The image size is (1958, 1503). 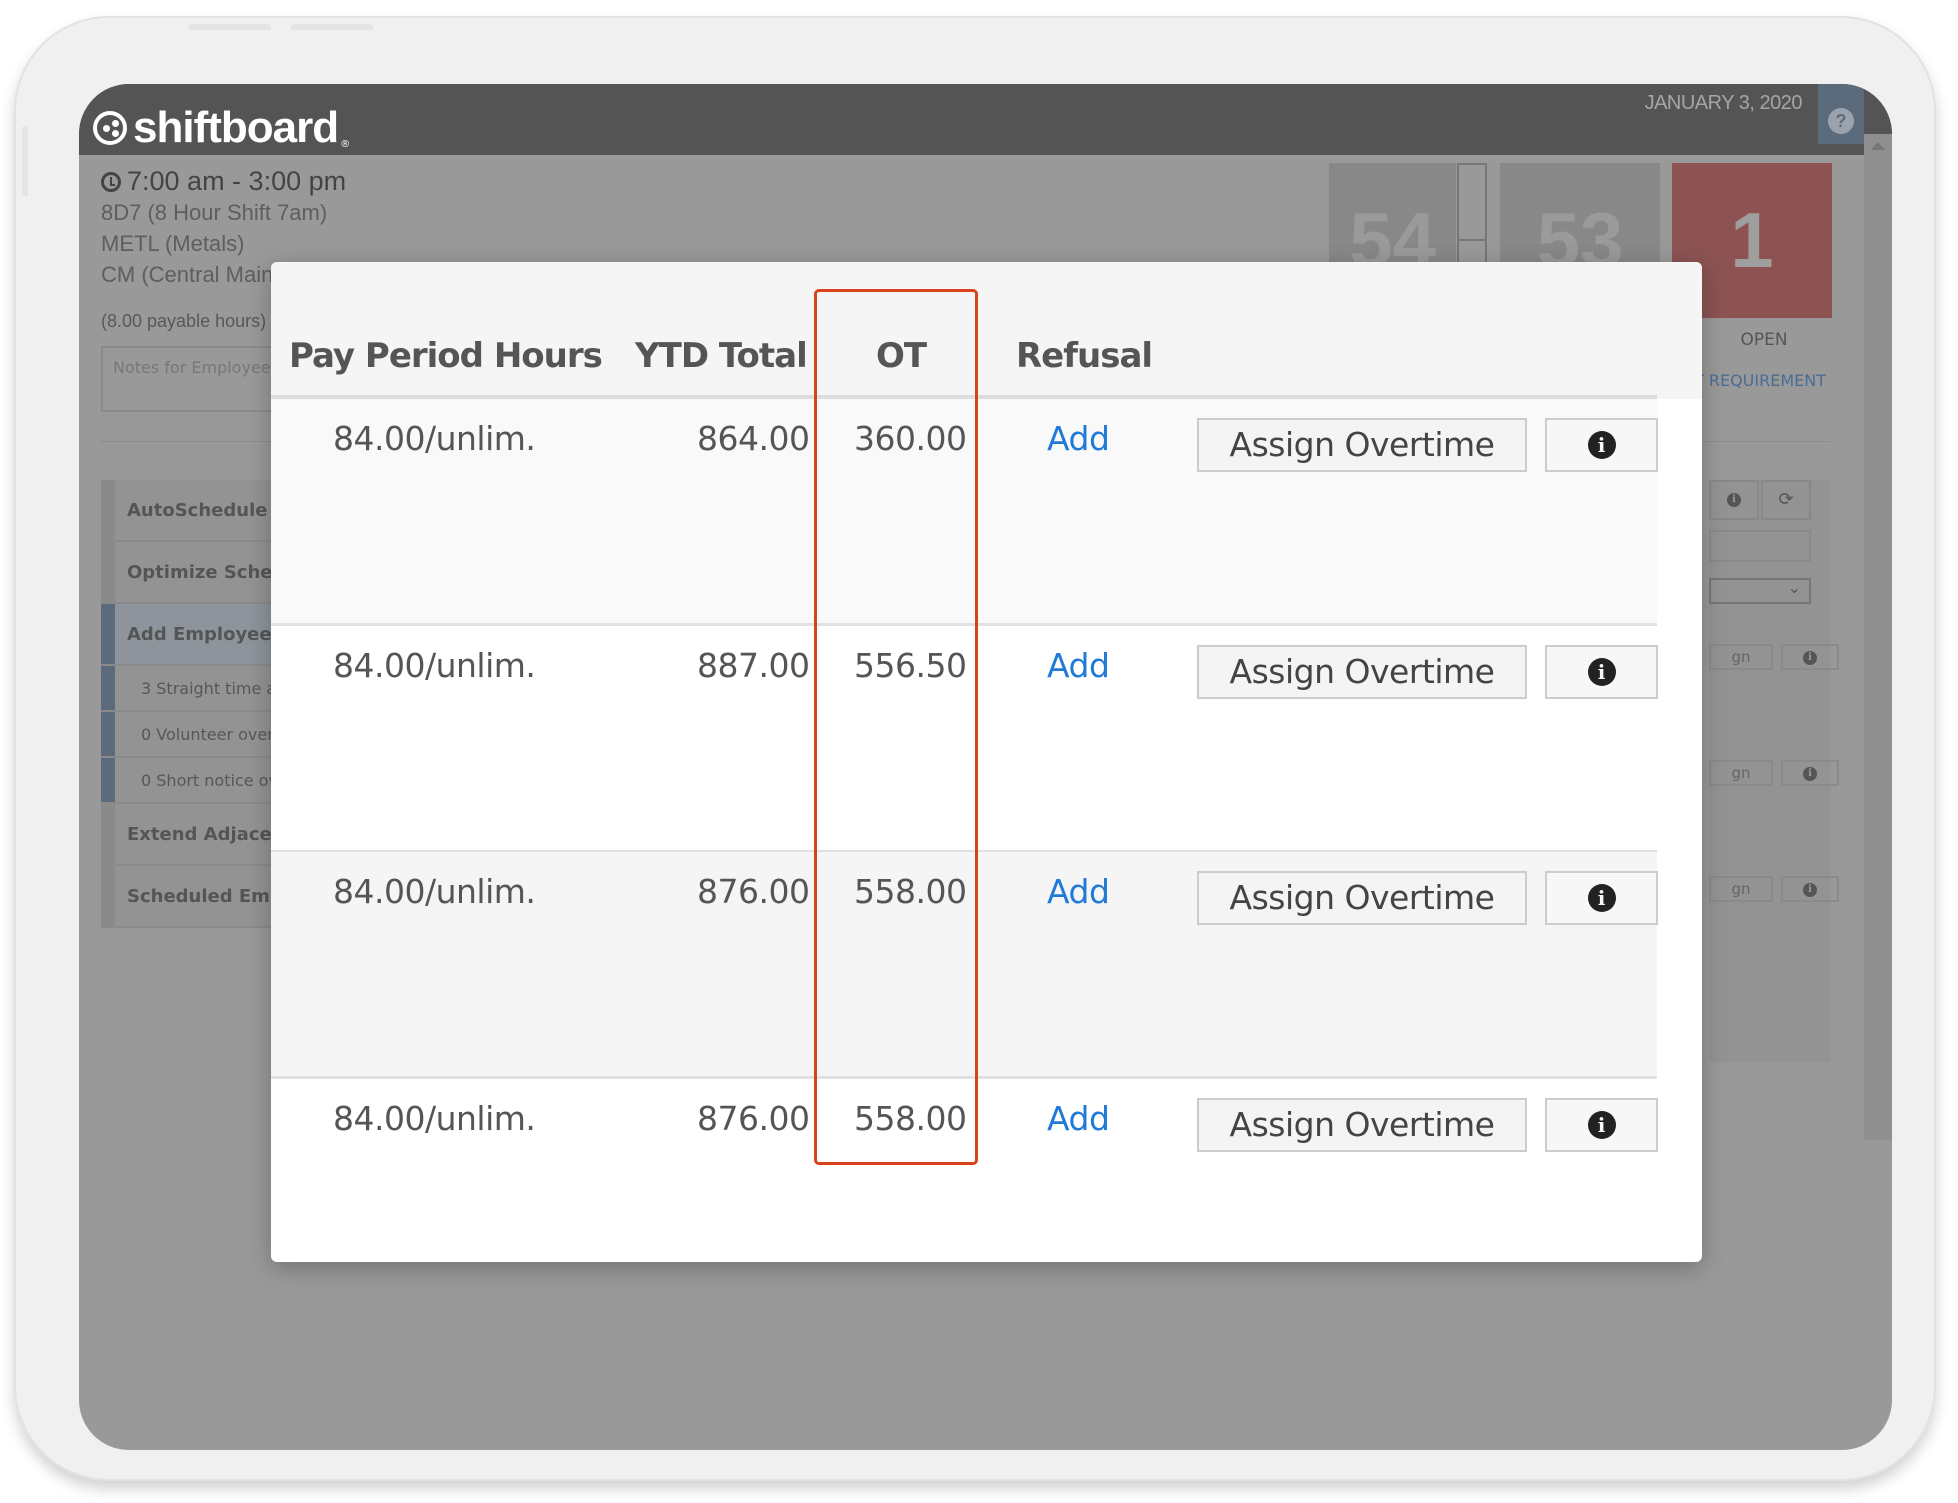 What do you see at coordinates (901, 356) in the screenshot?
I see `column-ot: OT` at bounding box center [901, 356].